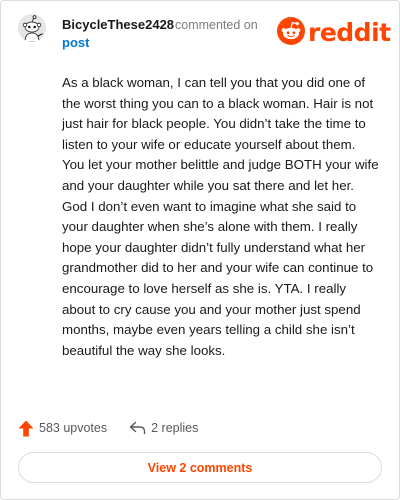  Describe the element at coordinates (137, 428) in the screenshot. I see `reply-arrow-icon` at that location.